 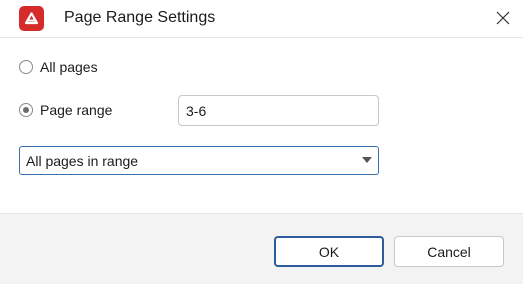 I want to click on page-range-label: Page range, so click(x=76, y=110).